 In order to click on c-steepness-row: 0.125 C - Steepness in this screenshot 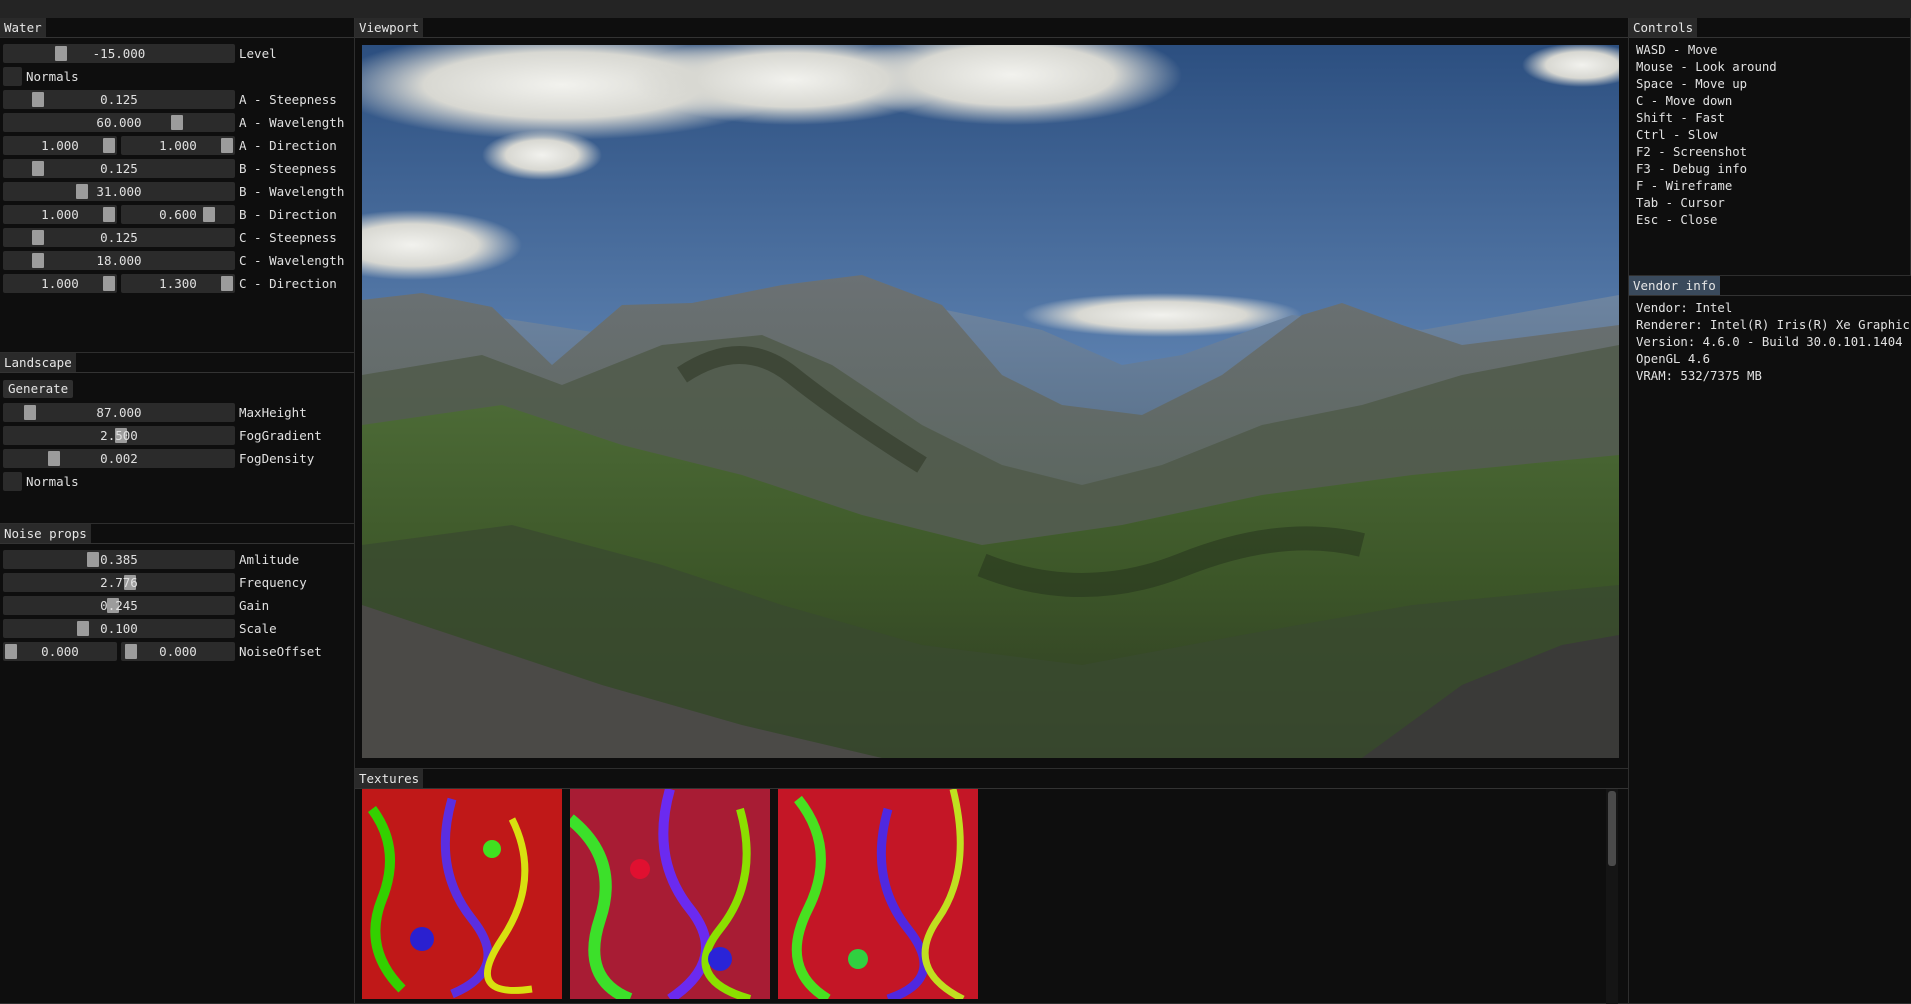, I will do `click(178, 237)`.